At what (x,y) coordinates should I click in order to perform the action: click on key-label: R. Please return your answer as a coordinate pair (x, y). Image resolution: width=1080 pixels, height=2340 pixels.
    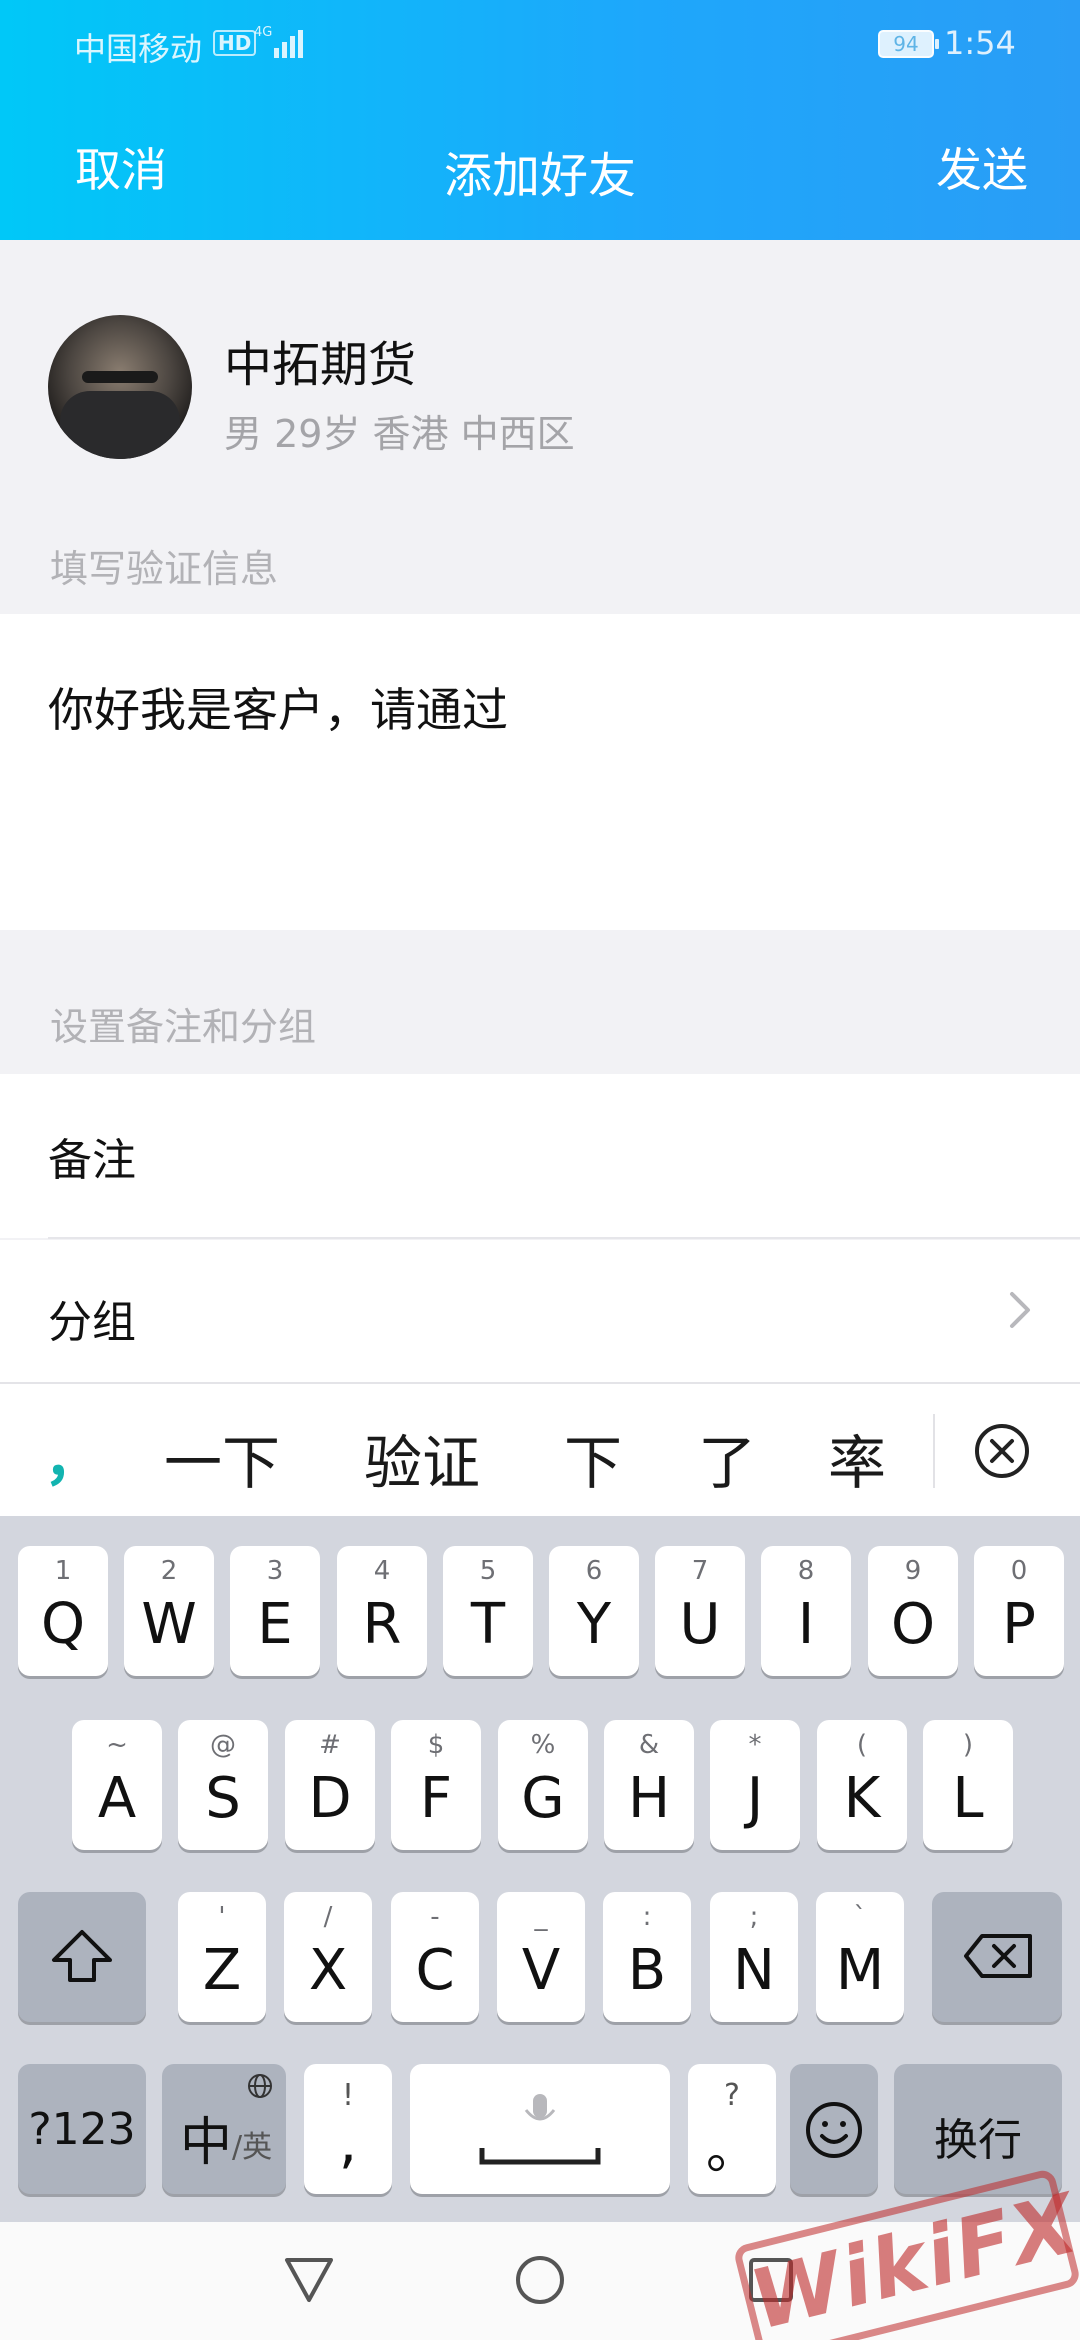
    Looking at the image, I should click on (382, 1624).